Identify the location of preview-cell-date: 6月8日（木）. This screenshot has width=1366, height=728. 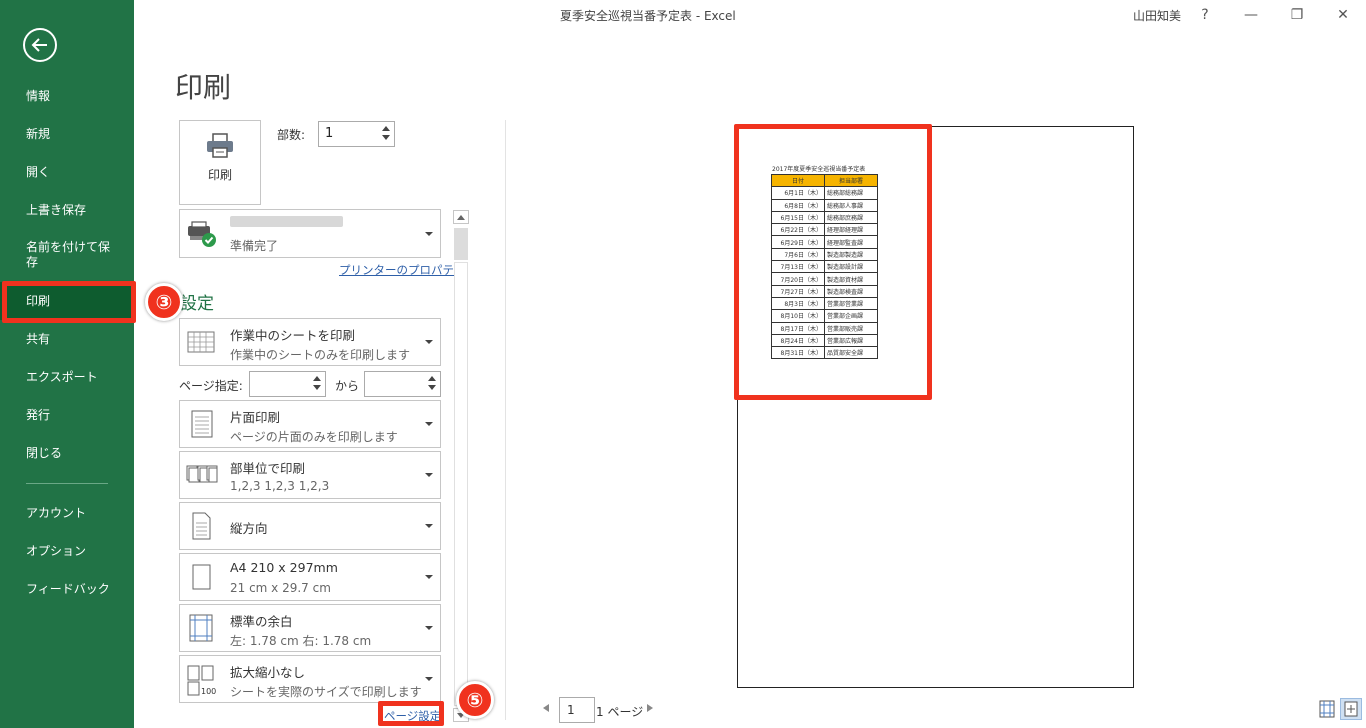
(798, 205).